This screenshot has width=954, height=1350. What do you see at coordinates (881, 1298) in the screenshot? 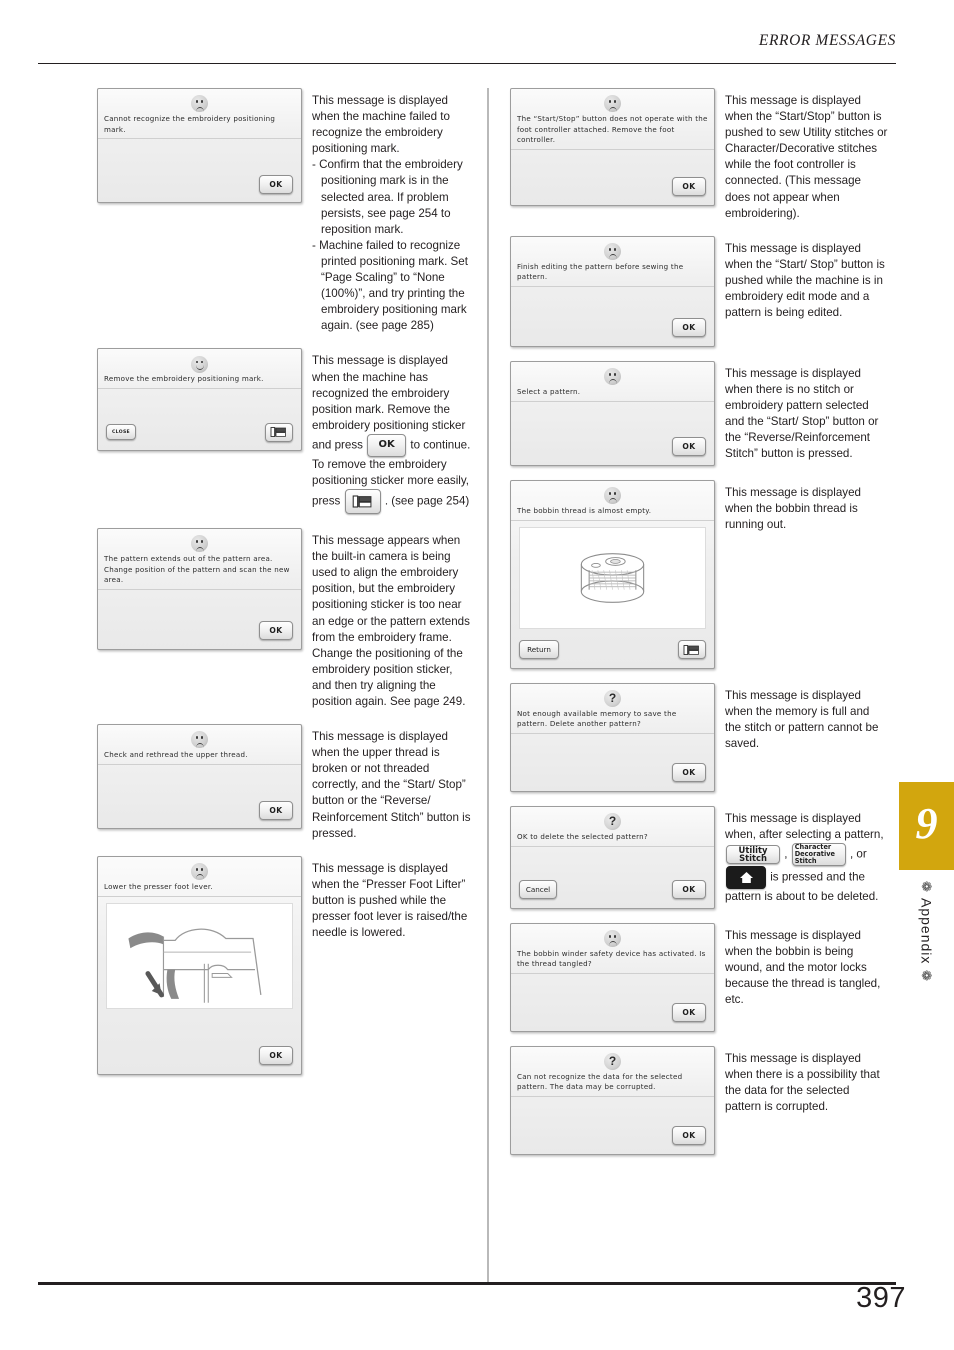
I see `page-number: 397` at bounding box center [881, 1298].